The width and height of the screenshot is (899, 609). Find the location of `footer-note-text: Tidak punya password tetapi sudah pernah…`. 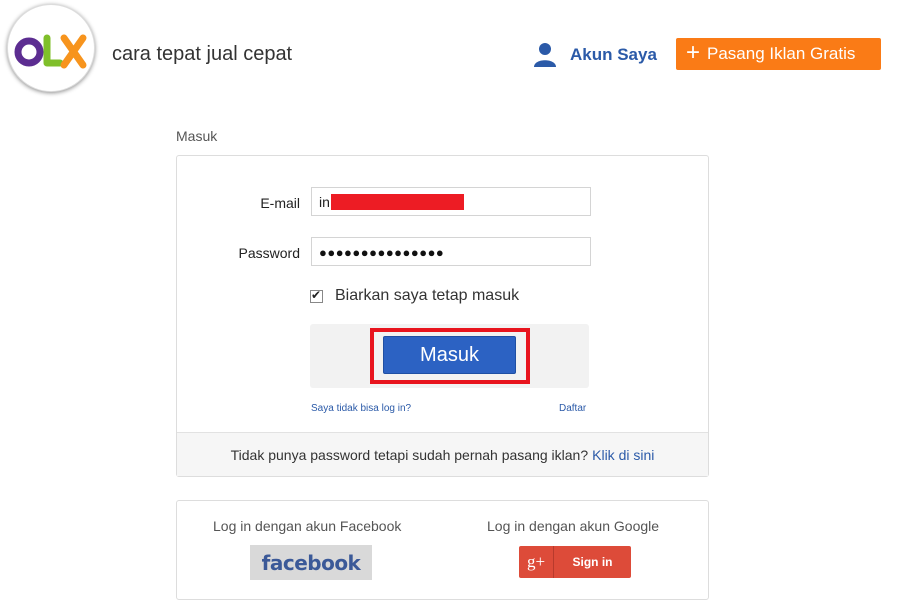

footer-note-text: Tidak punya password tetapi sudah pernah… is located at coordinates (409, 454).